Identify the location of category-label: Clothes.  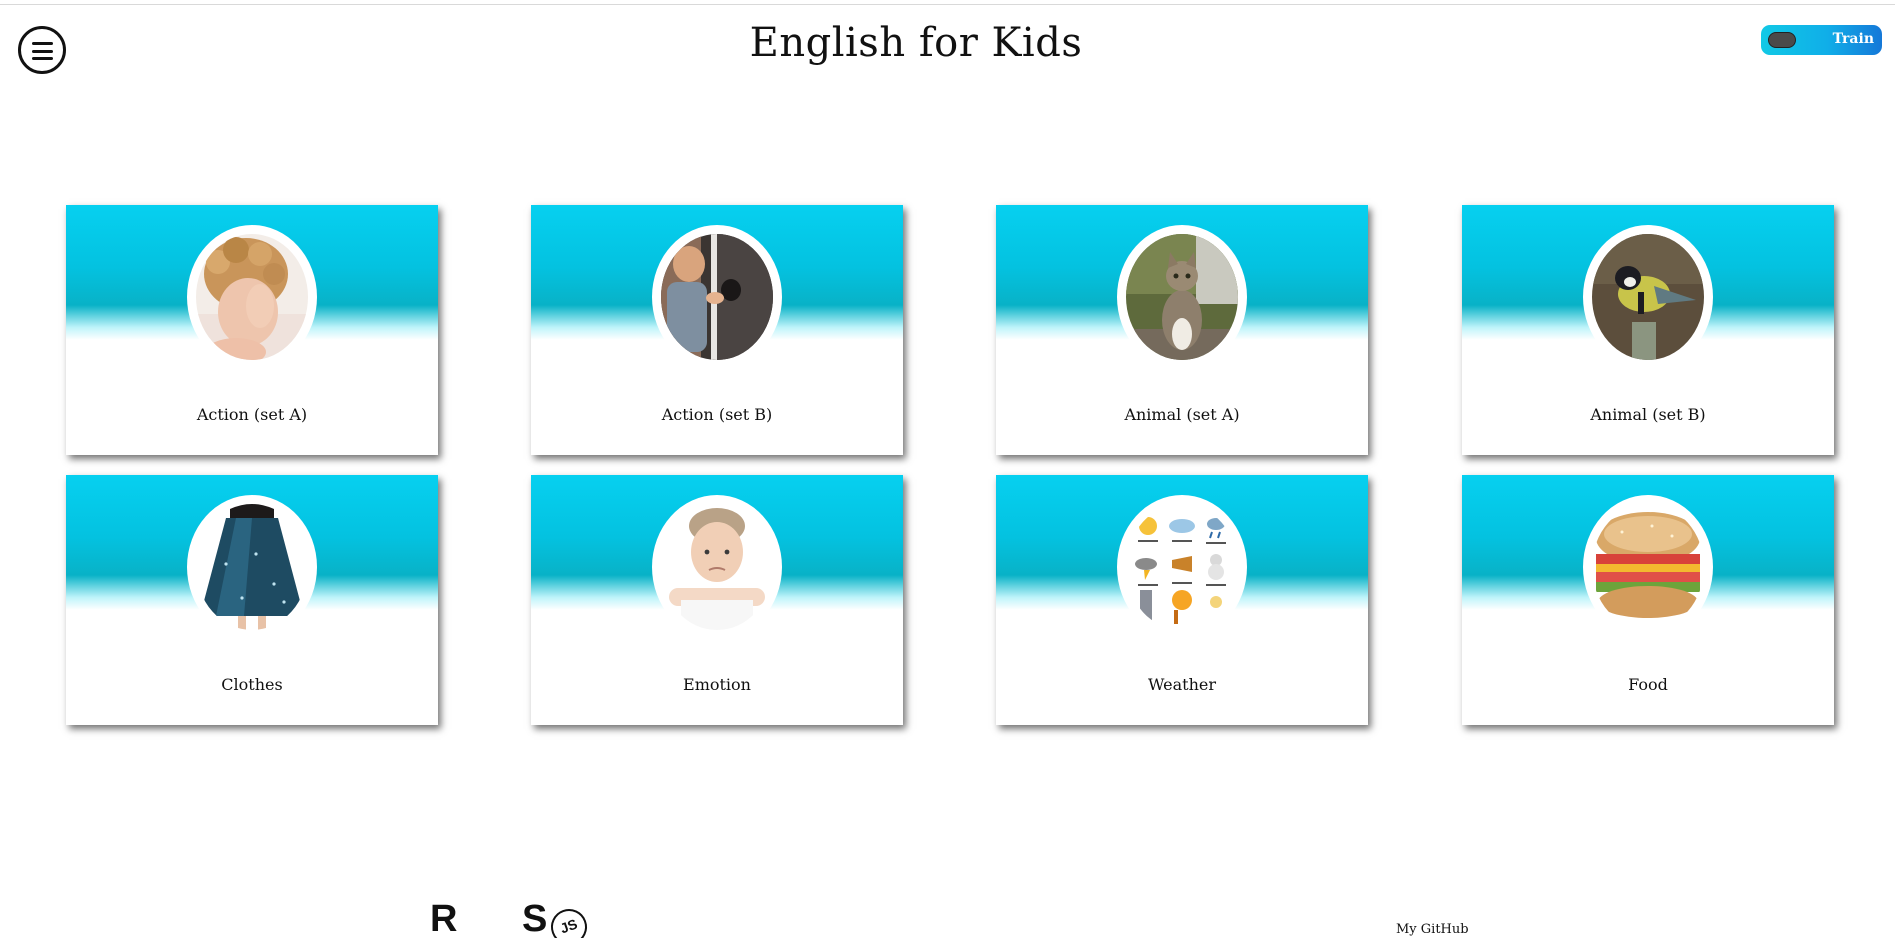
(252, 684).